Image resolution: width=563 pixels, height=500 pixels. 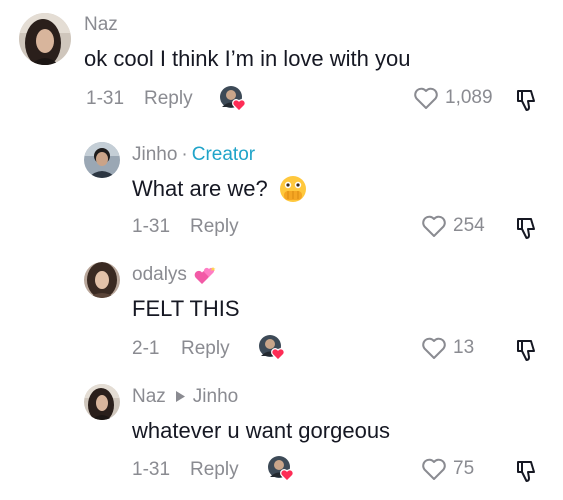 What do you see at coordinates (159, 275) in the screenshot?
I see `username: odalys` at bounding box center [159, 275].